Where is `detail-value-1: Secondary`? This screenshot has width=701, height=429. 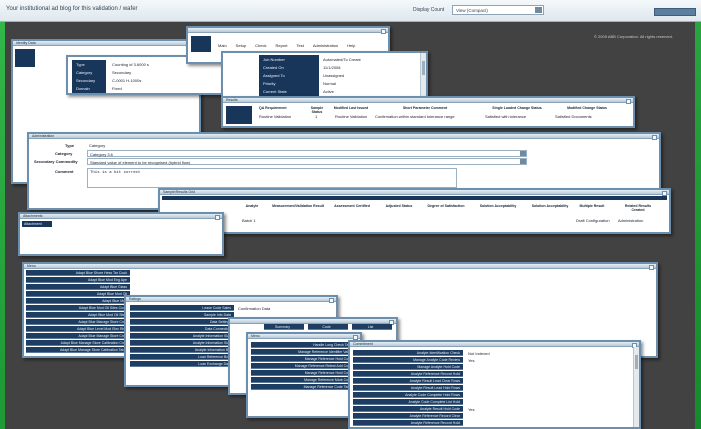 detail-value-1: Secondary is located at coordinates (122, 72).